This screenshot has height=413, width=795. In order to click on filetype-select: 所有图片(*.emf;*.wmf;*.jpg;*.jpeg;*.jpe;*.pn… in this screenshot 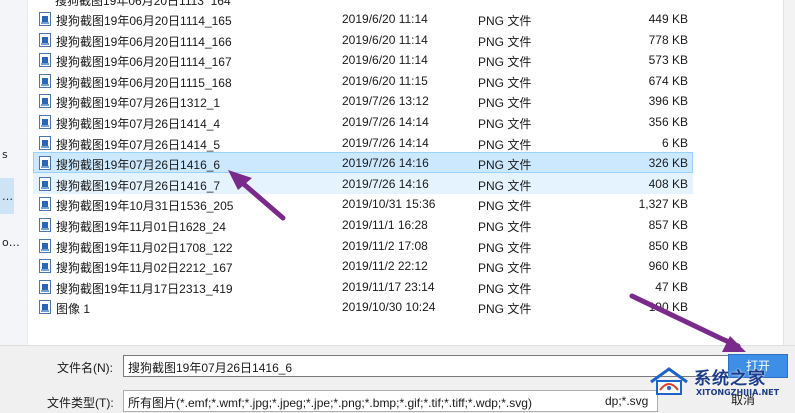, I will do `click(390, 401)`.